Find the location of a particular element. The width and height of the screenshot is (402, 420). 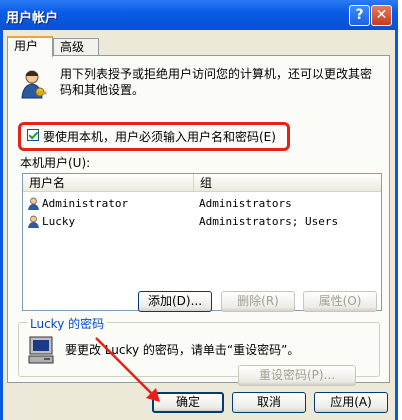

close-button: ✕ is located at coordinates (381, 15).